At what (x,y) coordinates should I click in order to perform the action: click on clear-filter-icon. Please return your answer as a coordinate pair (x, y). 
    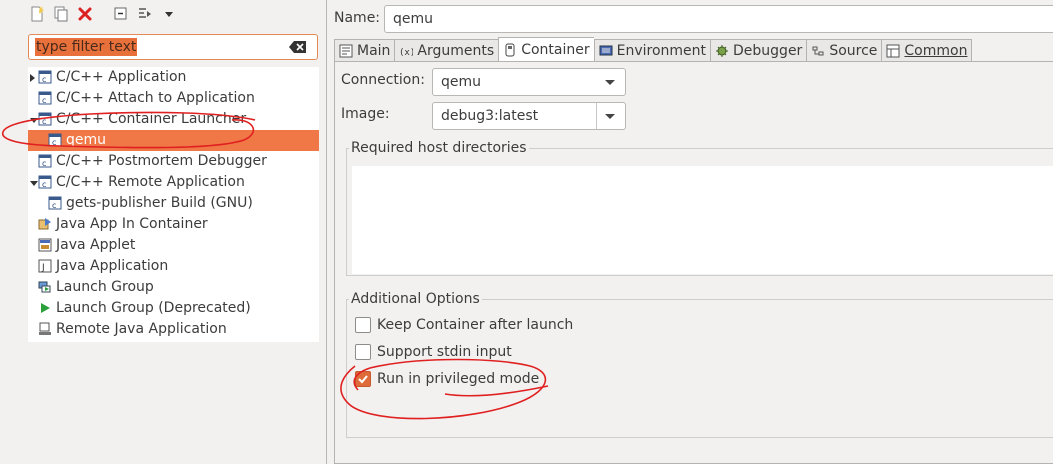
    Looking at the image, I should click on (298, 49).